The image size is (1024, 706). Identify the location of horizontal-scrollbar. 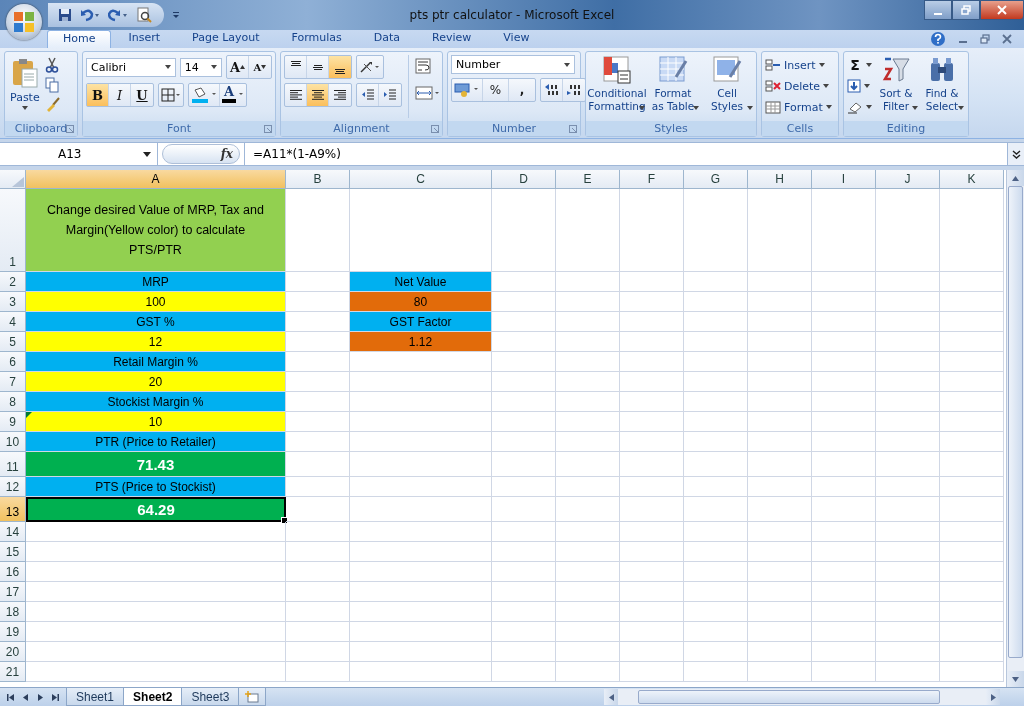
(802, 697).